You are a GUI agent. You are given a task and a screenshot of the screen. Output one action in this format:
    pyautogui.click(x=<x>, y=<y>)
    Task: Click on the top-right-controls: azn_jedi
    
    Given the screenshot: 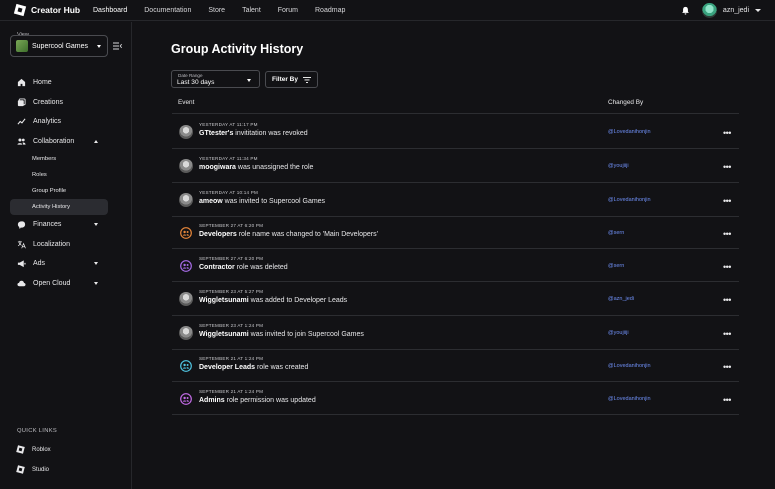 What is the action you would take?
    pyautogui.click(x=728, y=10)
    